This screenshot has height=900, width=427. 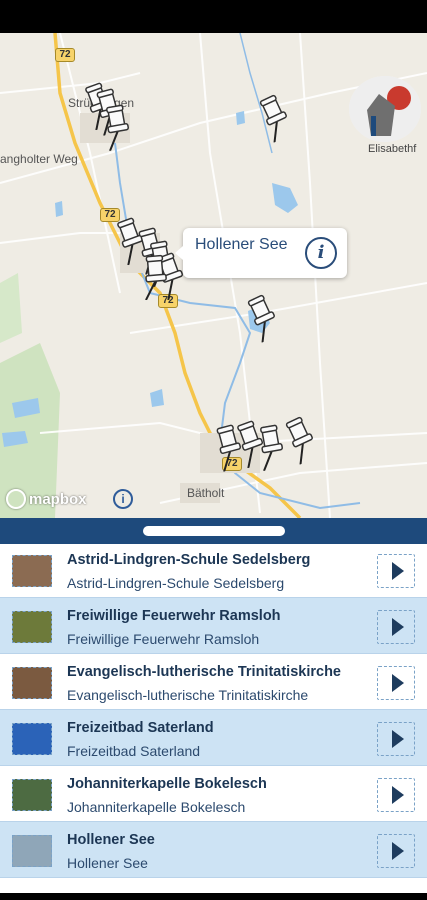 What do you see at coordinates (163, 639) in the screenshot?
I see `poi-subtitle: Freiwillige Feuerwehr Ramsloh` at bounding box center [163, 639].